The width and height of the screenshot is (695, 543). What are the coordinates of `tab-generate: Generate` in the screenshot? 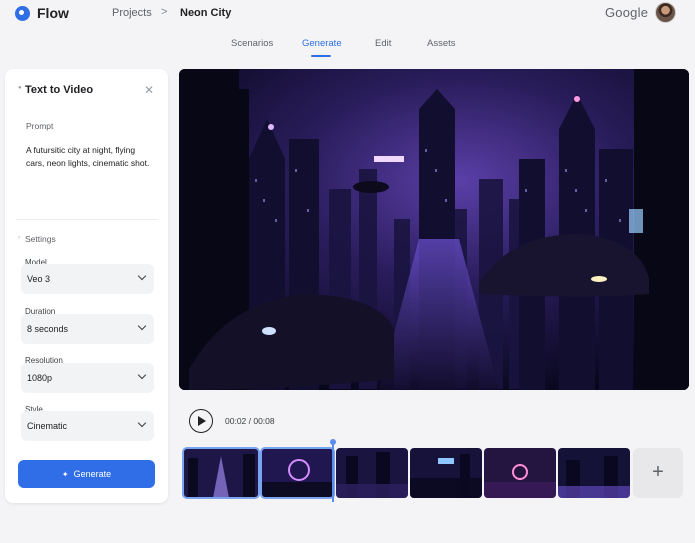 It's located at (322, 43).